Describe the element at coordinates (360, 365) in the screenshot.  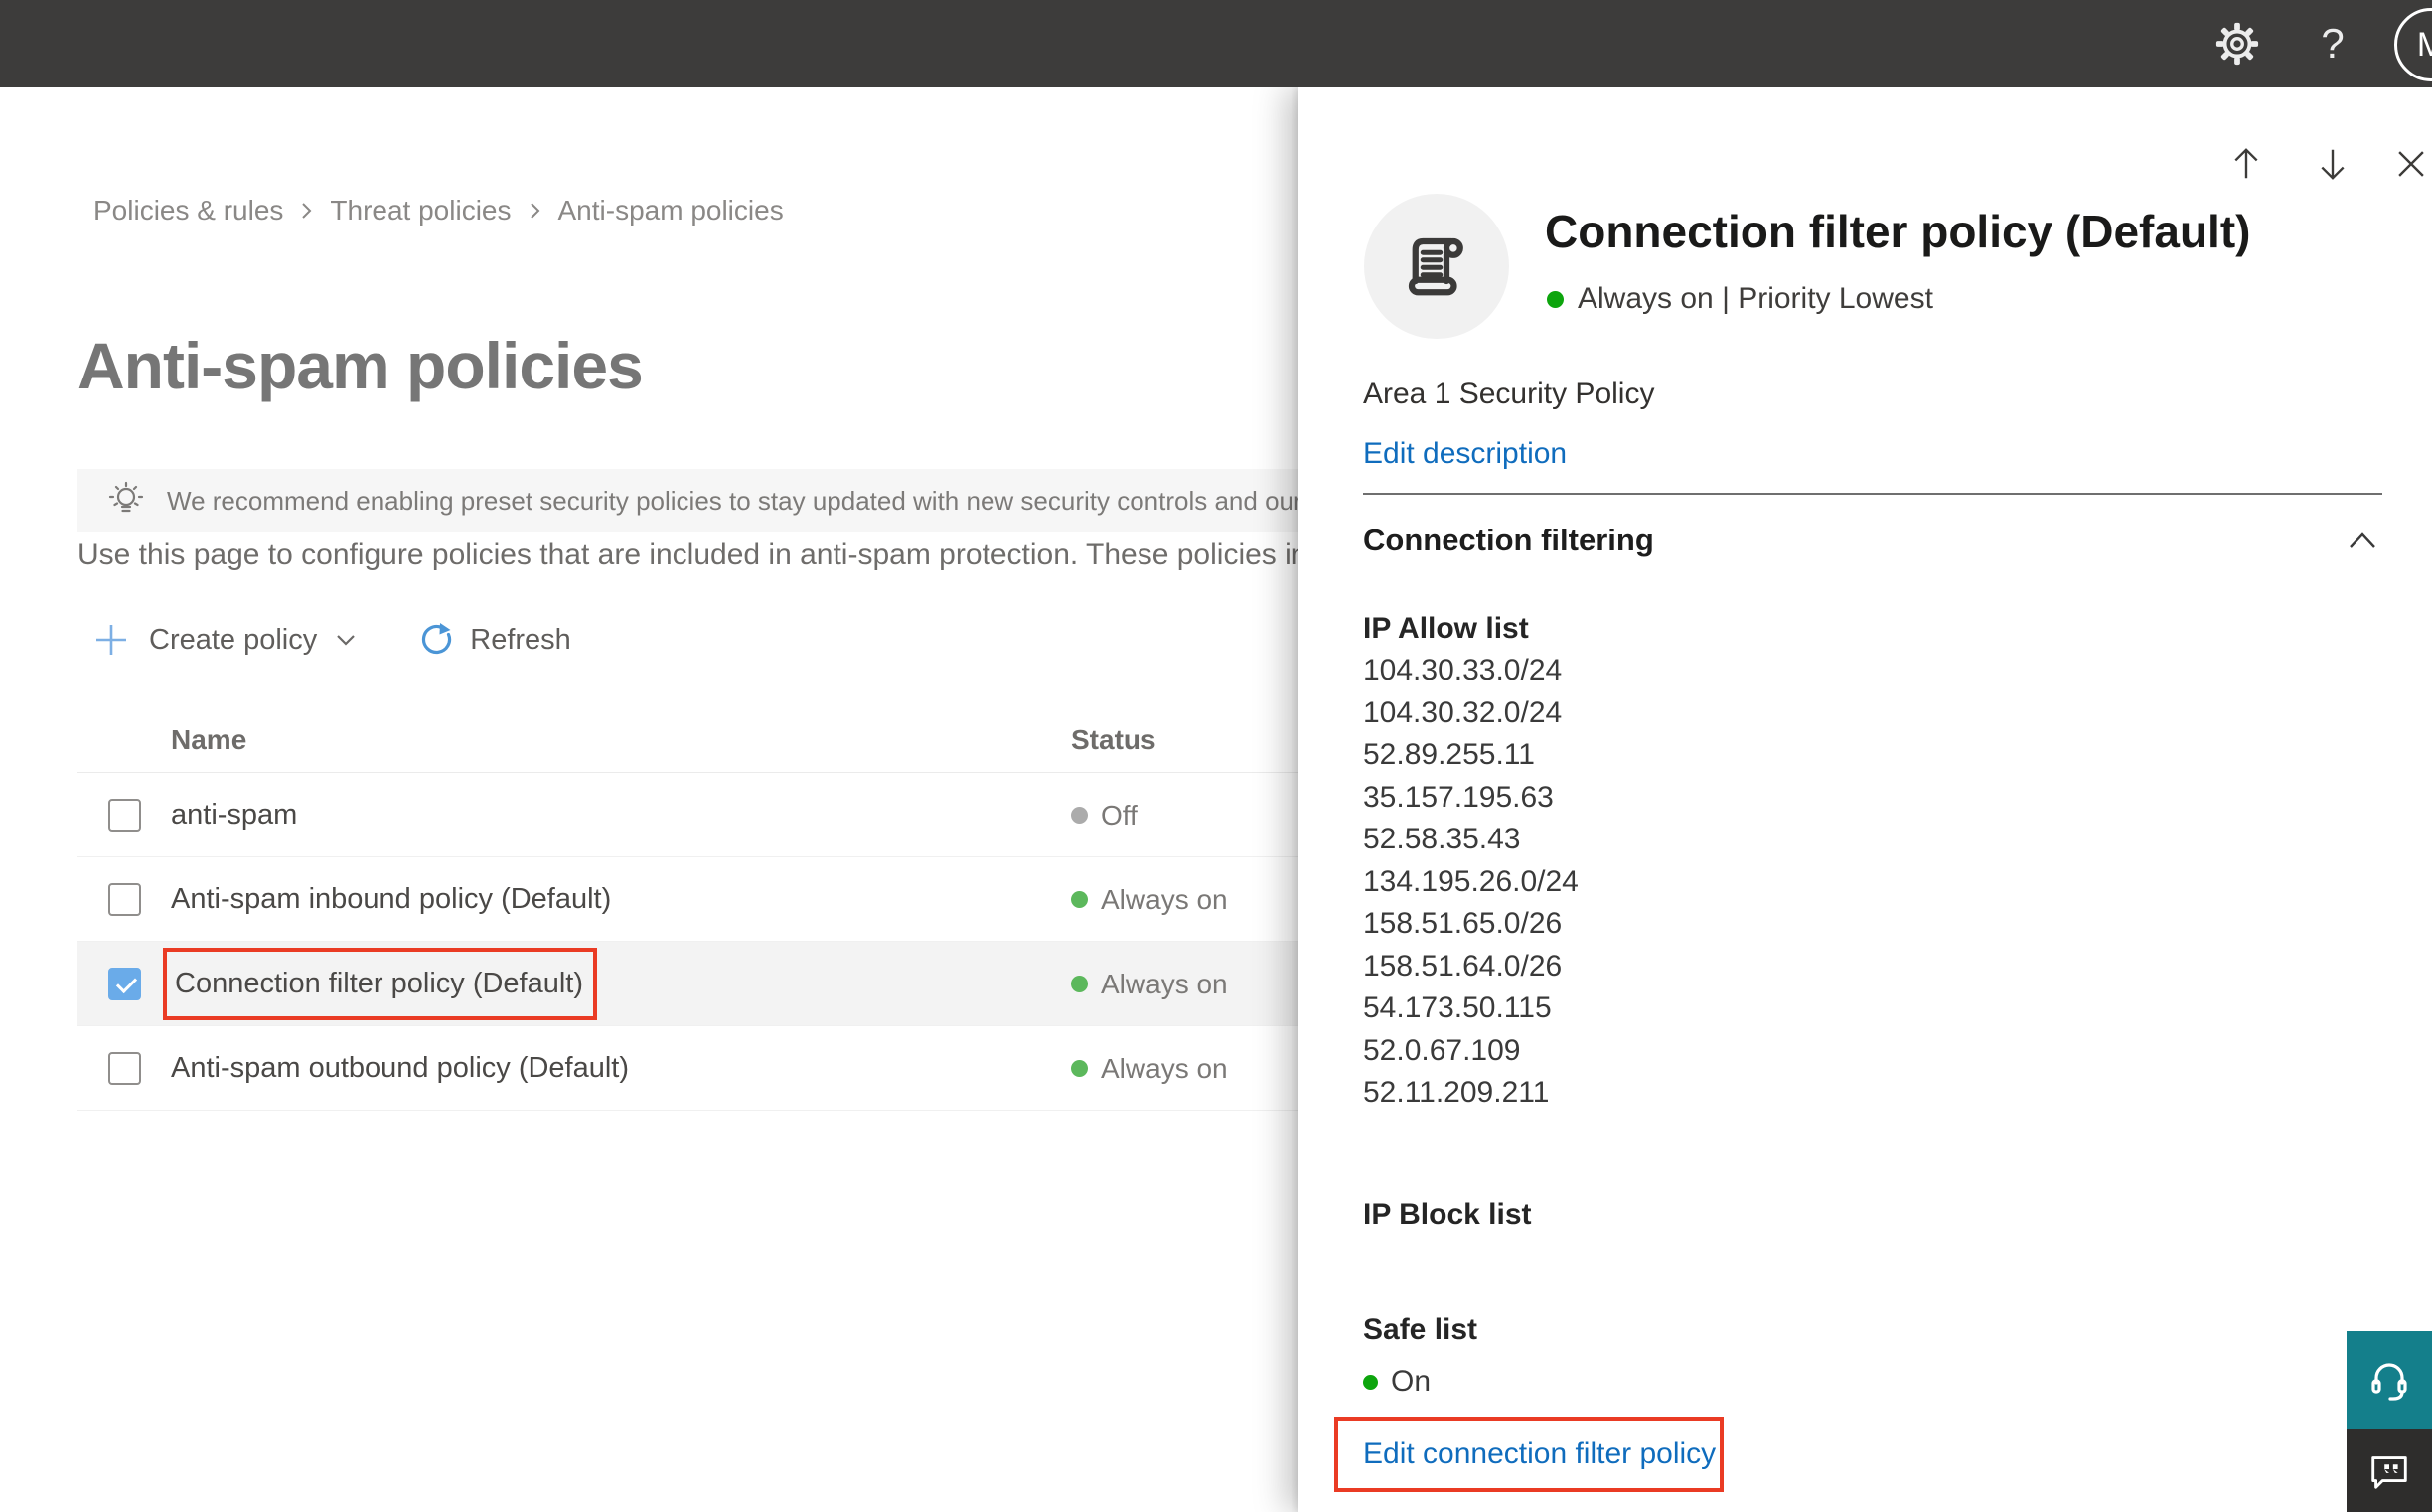
I see `page-title: Anti-spam policies` at that location.